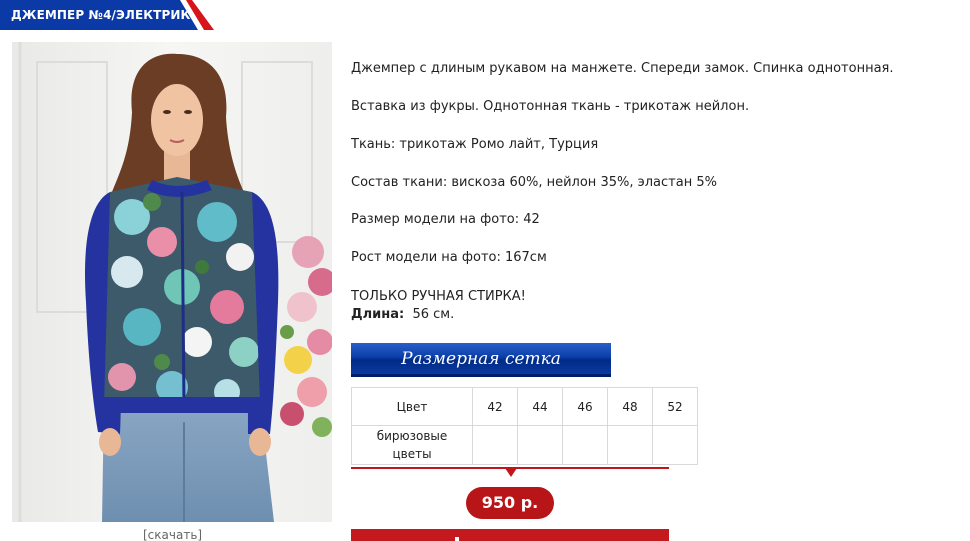 This screenshot has height=541, width=970. What do you see at coordinates (449, 257) in the screenshot?
I see `description-line: Рост модели на фото: 167см` at bounding box center [449, 257].